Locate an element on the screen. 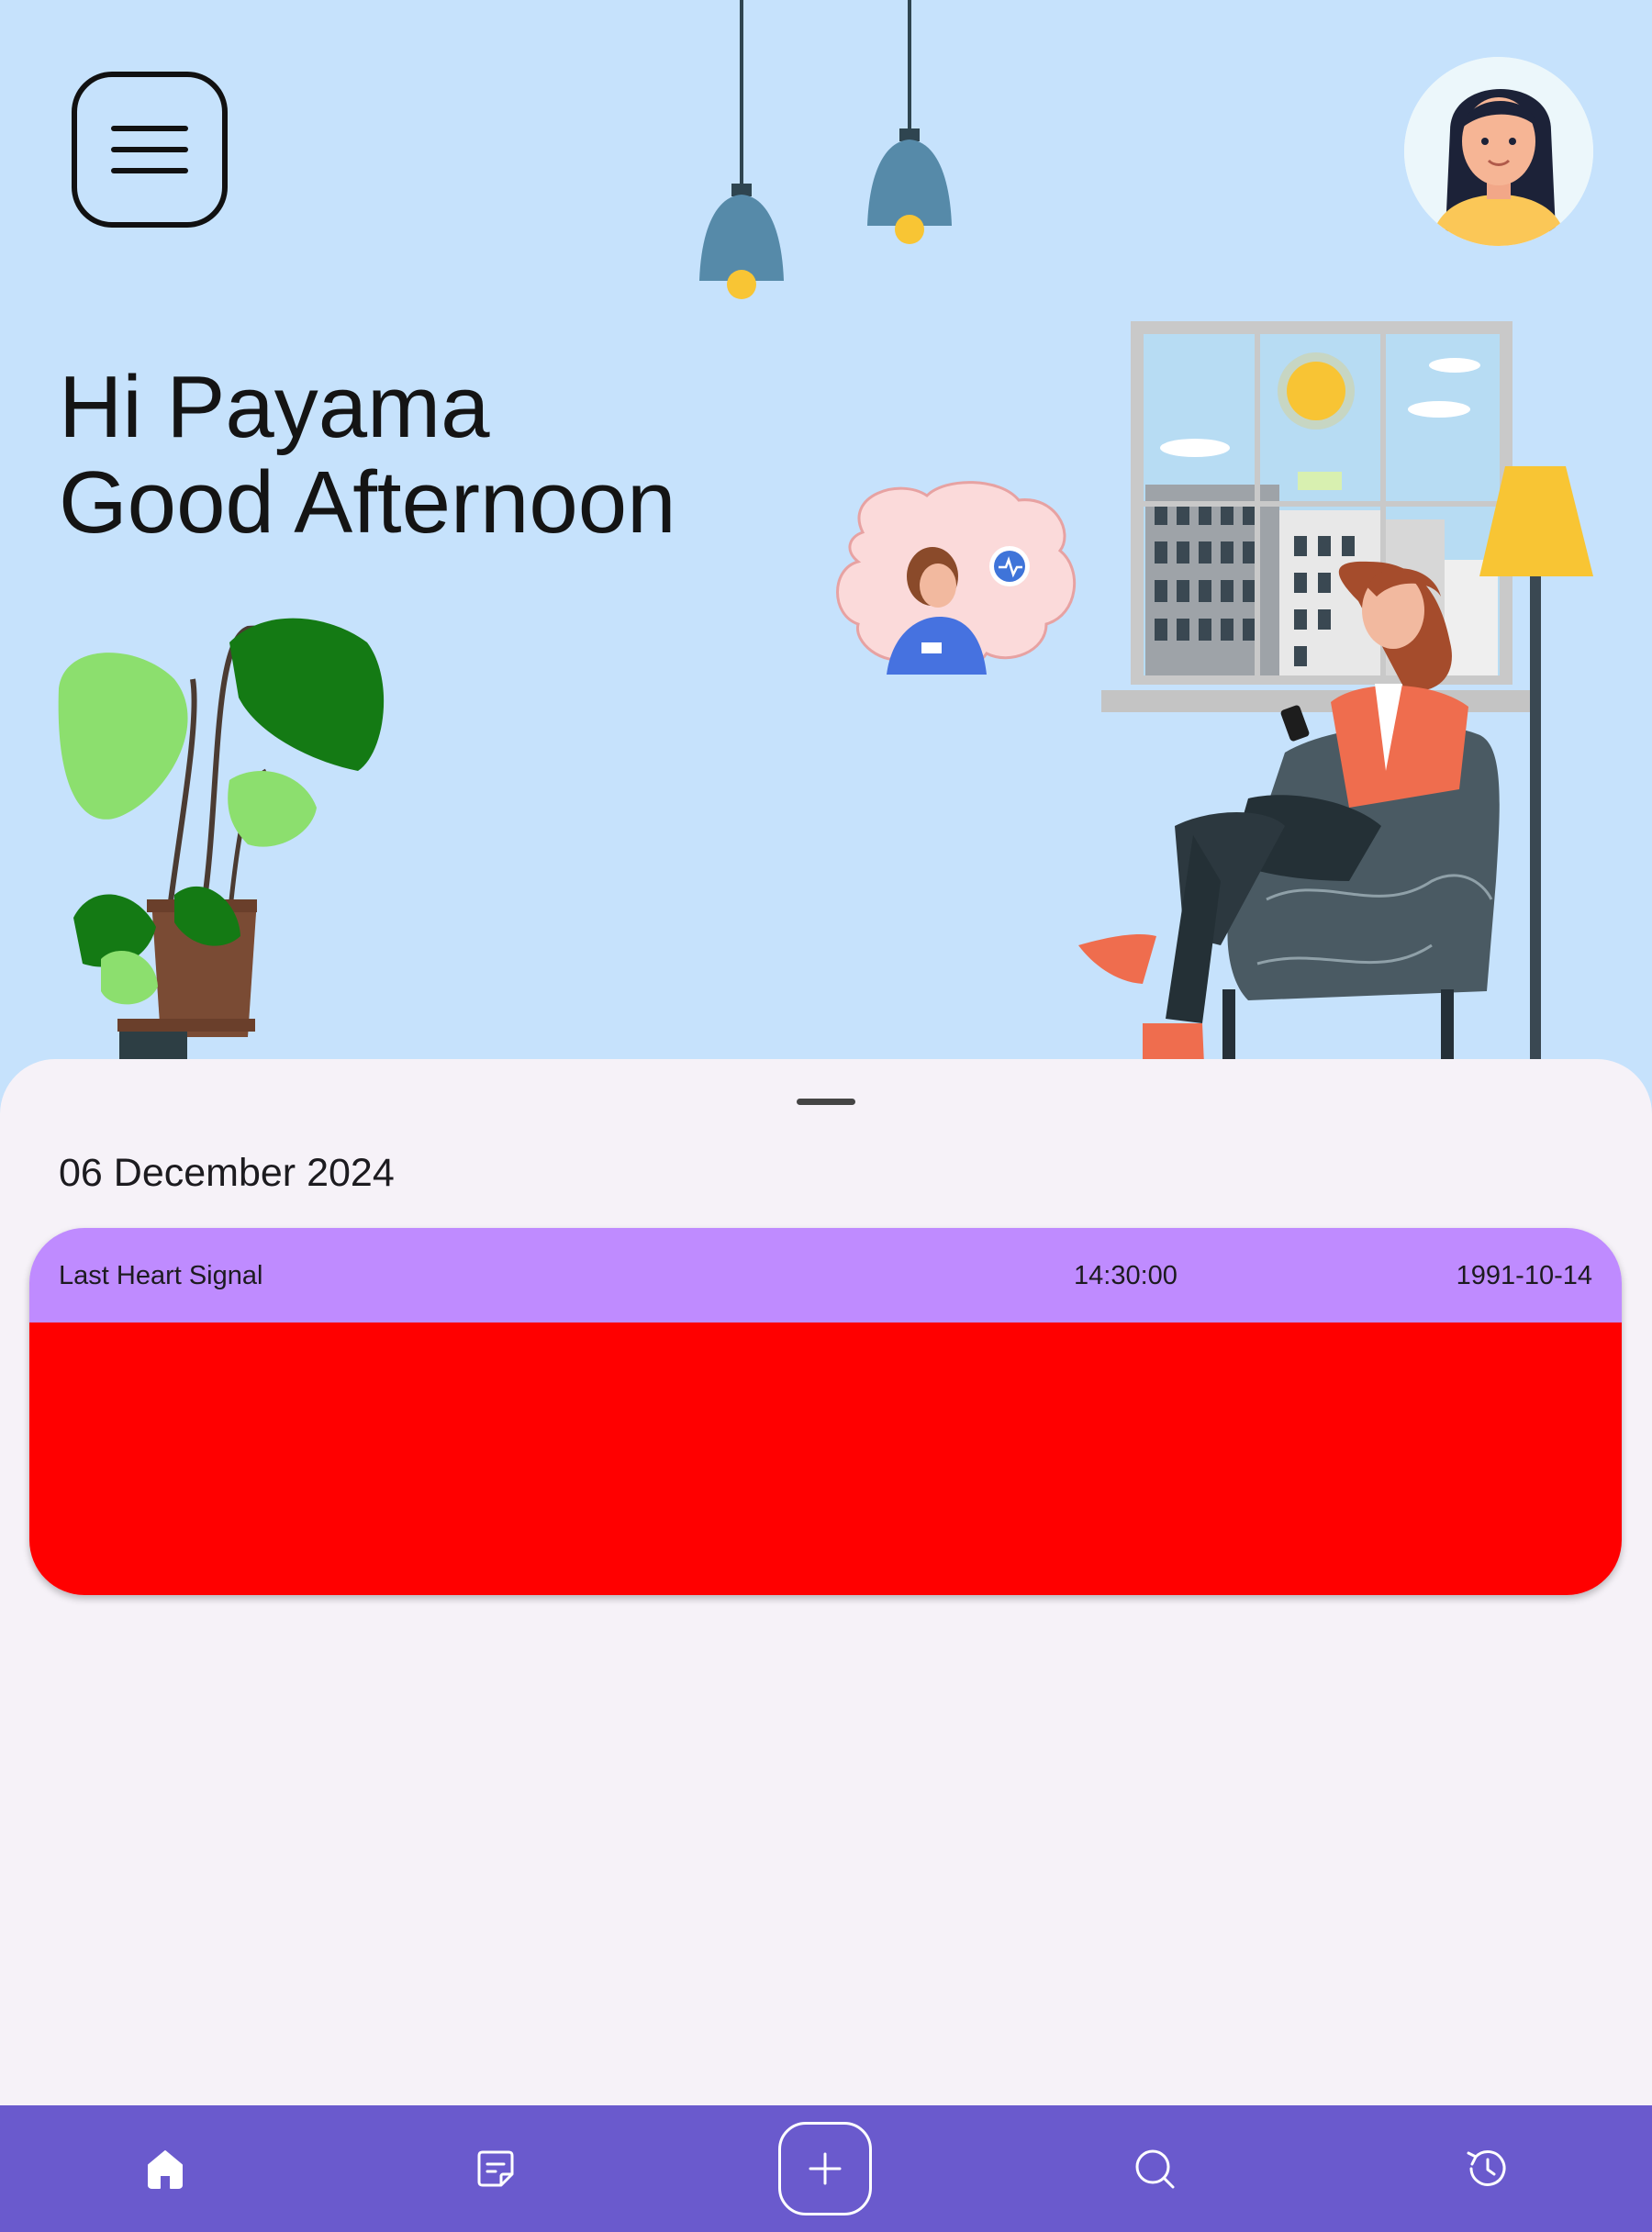 Image resolution: width=1652 pixels, height=2232 pixels. nav-notes is located at coordinates (496, 2168).